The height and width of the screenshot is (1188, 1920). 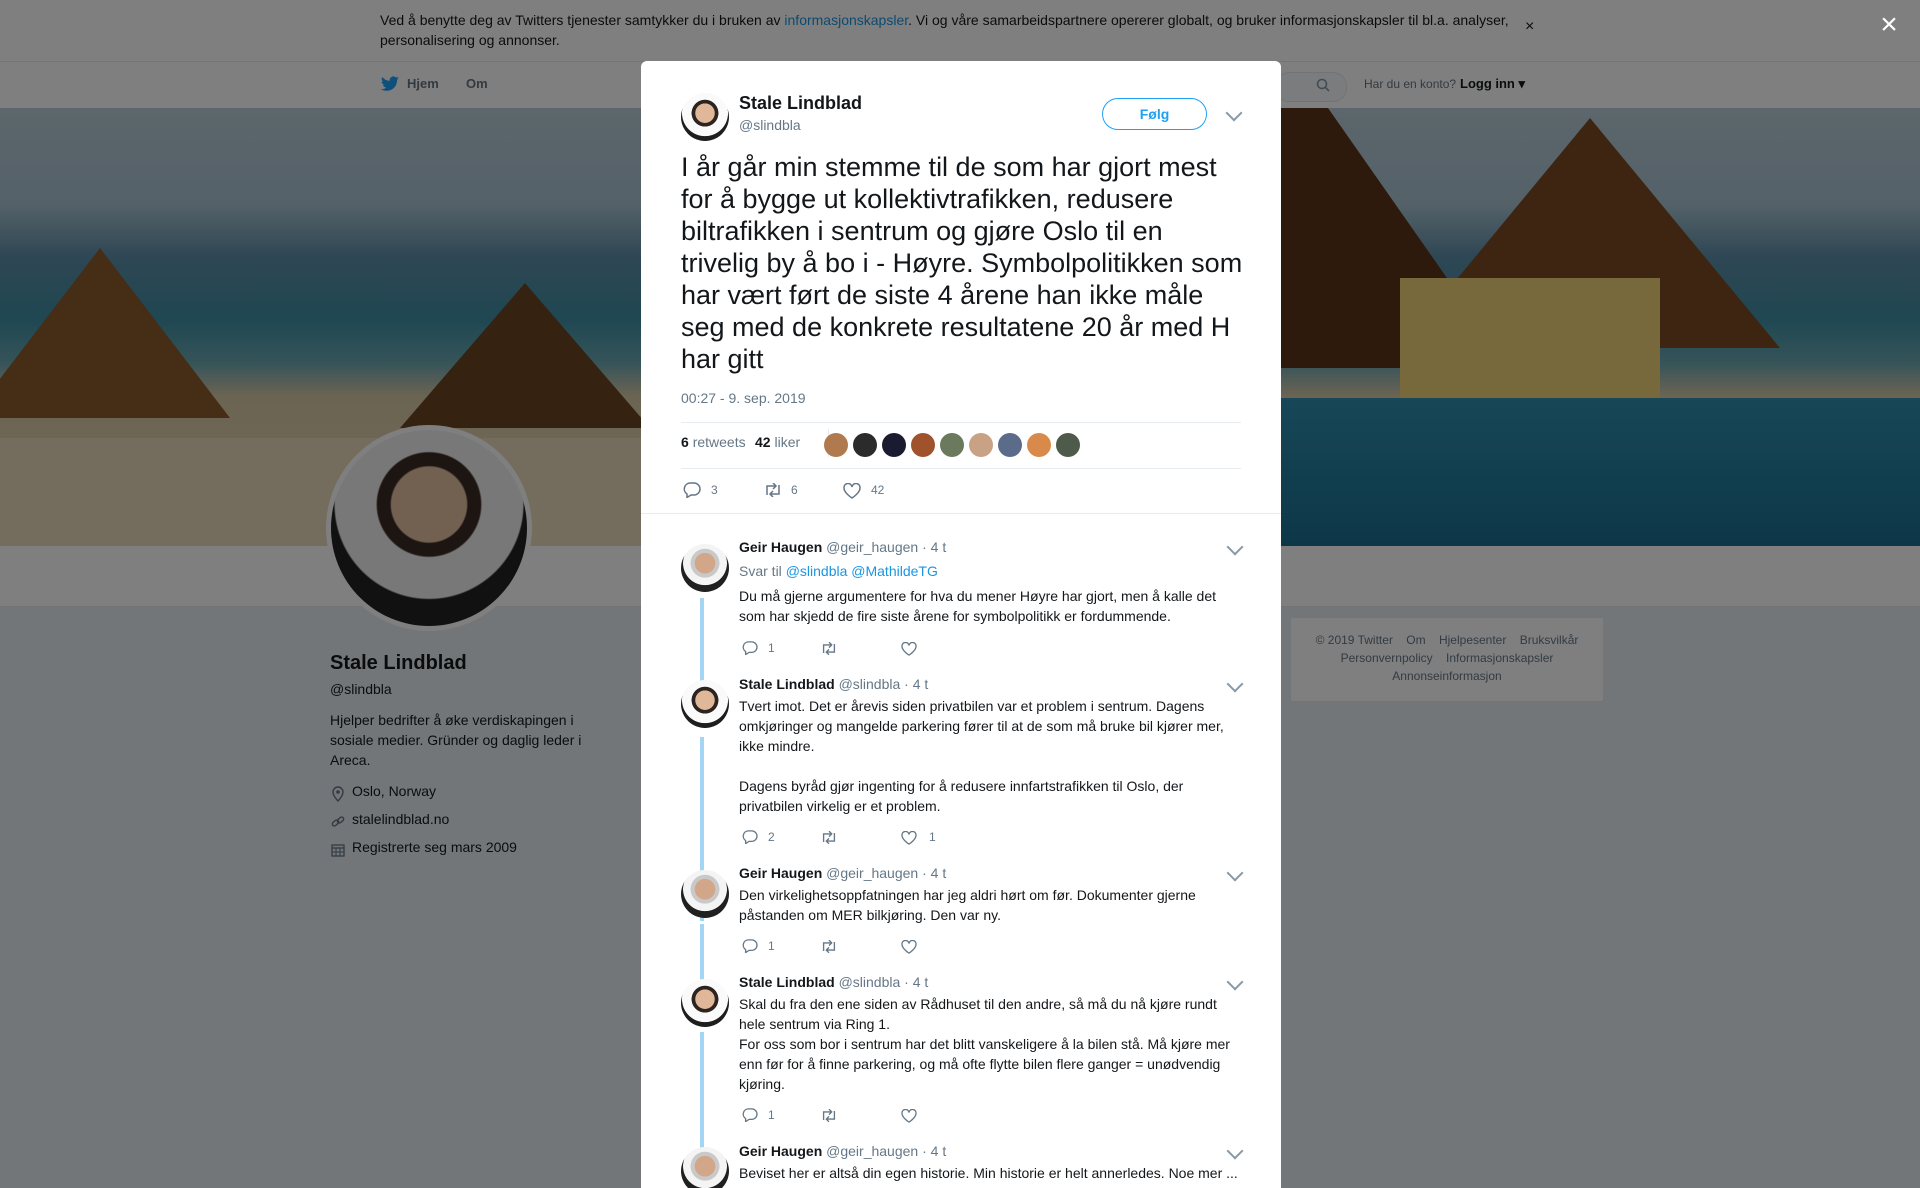 What do you see at coordinates (705, 117) in the screenshot?
I see `tweet-author-avatar` at bounding box center [705, 117].